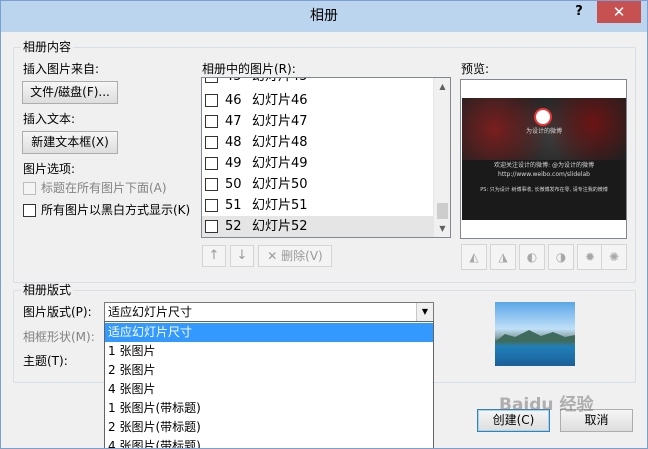  I want to click on picture-layout-label: 图片版式(P):, so click(57, 312).